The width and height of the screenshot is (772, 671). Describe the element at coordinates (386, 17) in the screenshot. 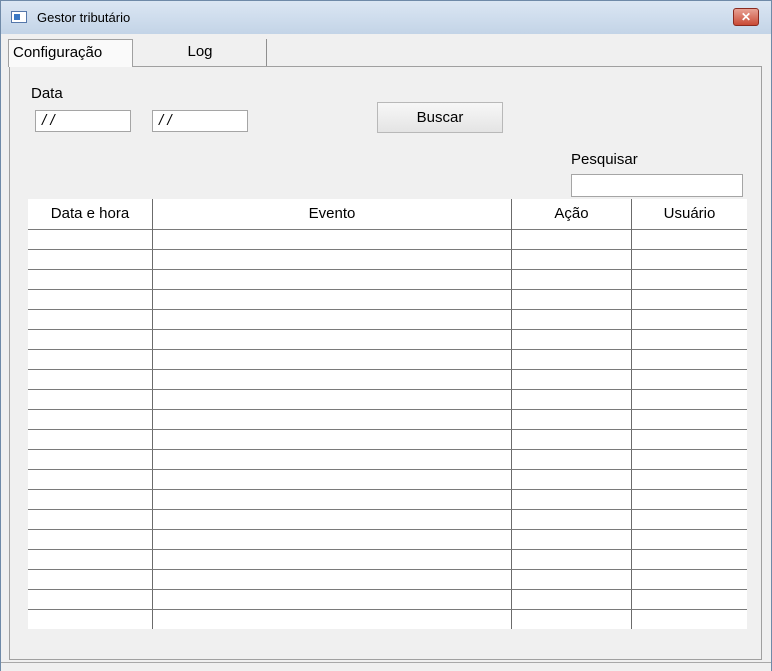

I see `title-bar: Gestor tributário ✕` at that location.